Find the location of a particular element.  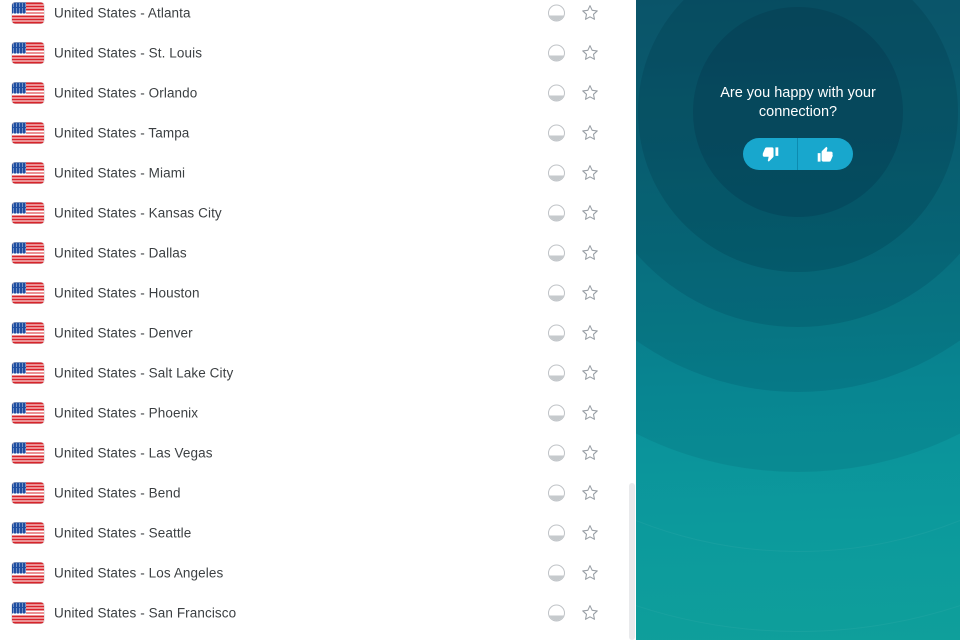

server-name-label: United States - Salt Lake City is located at coordinates (144, 373).